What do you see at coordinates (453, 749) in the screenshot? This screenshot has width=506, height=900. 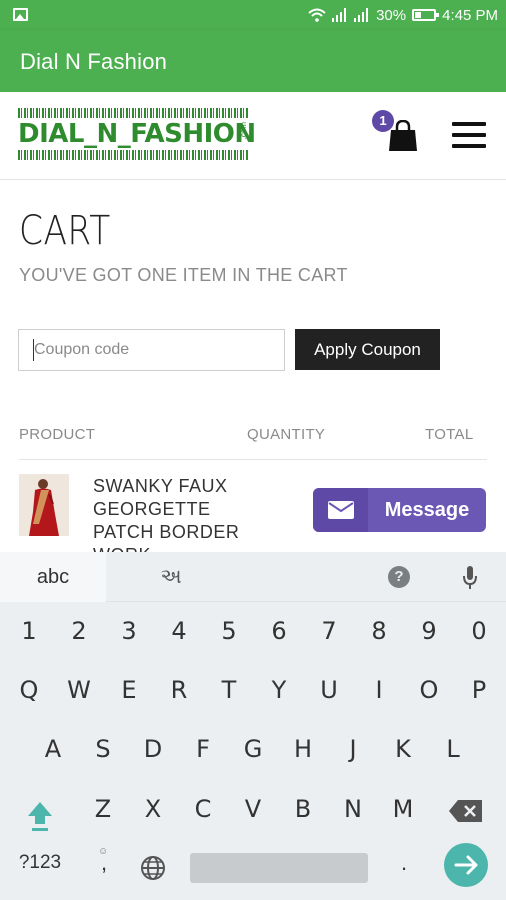 I see `key-l: L` at bounding box center [453, 749].